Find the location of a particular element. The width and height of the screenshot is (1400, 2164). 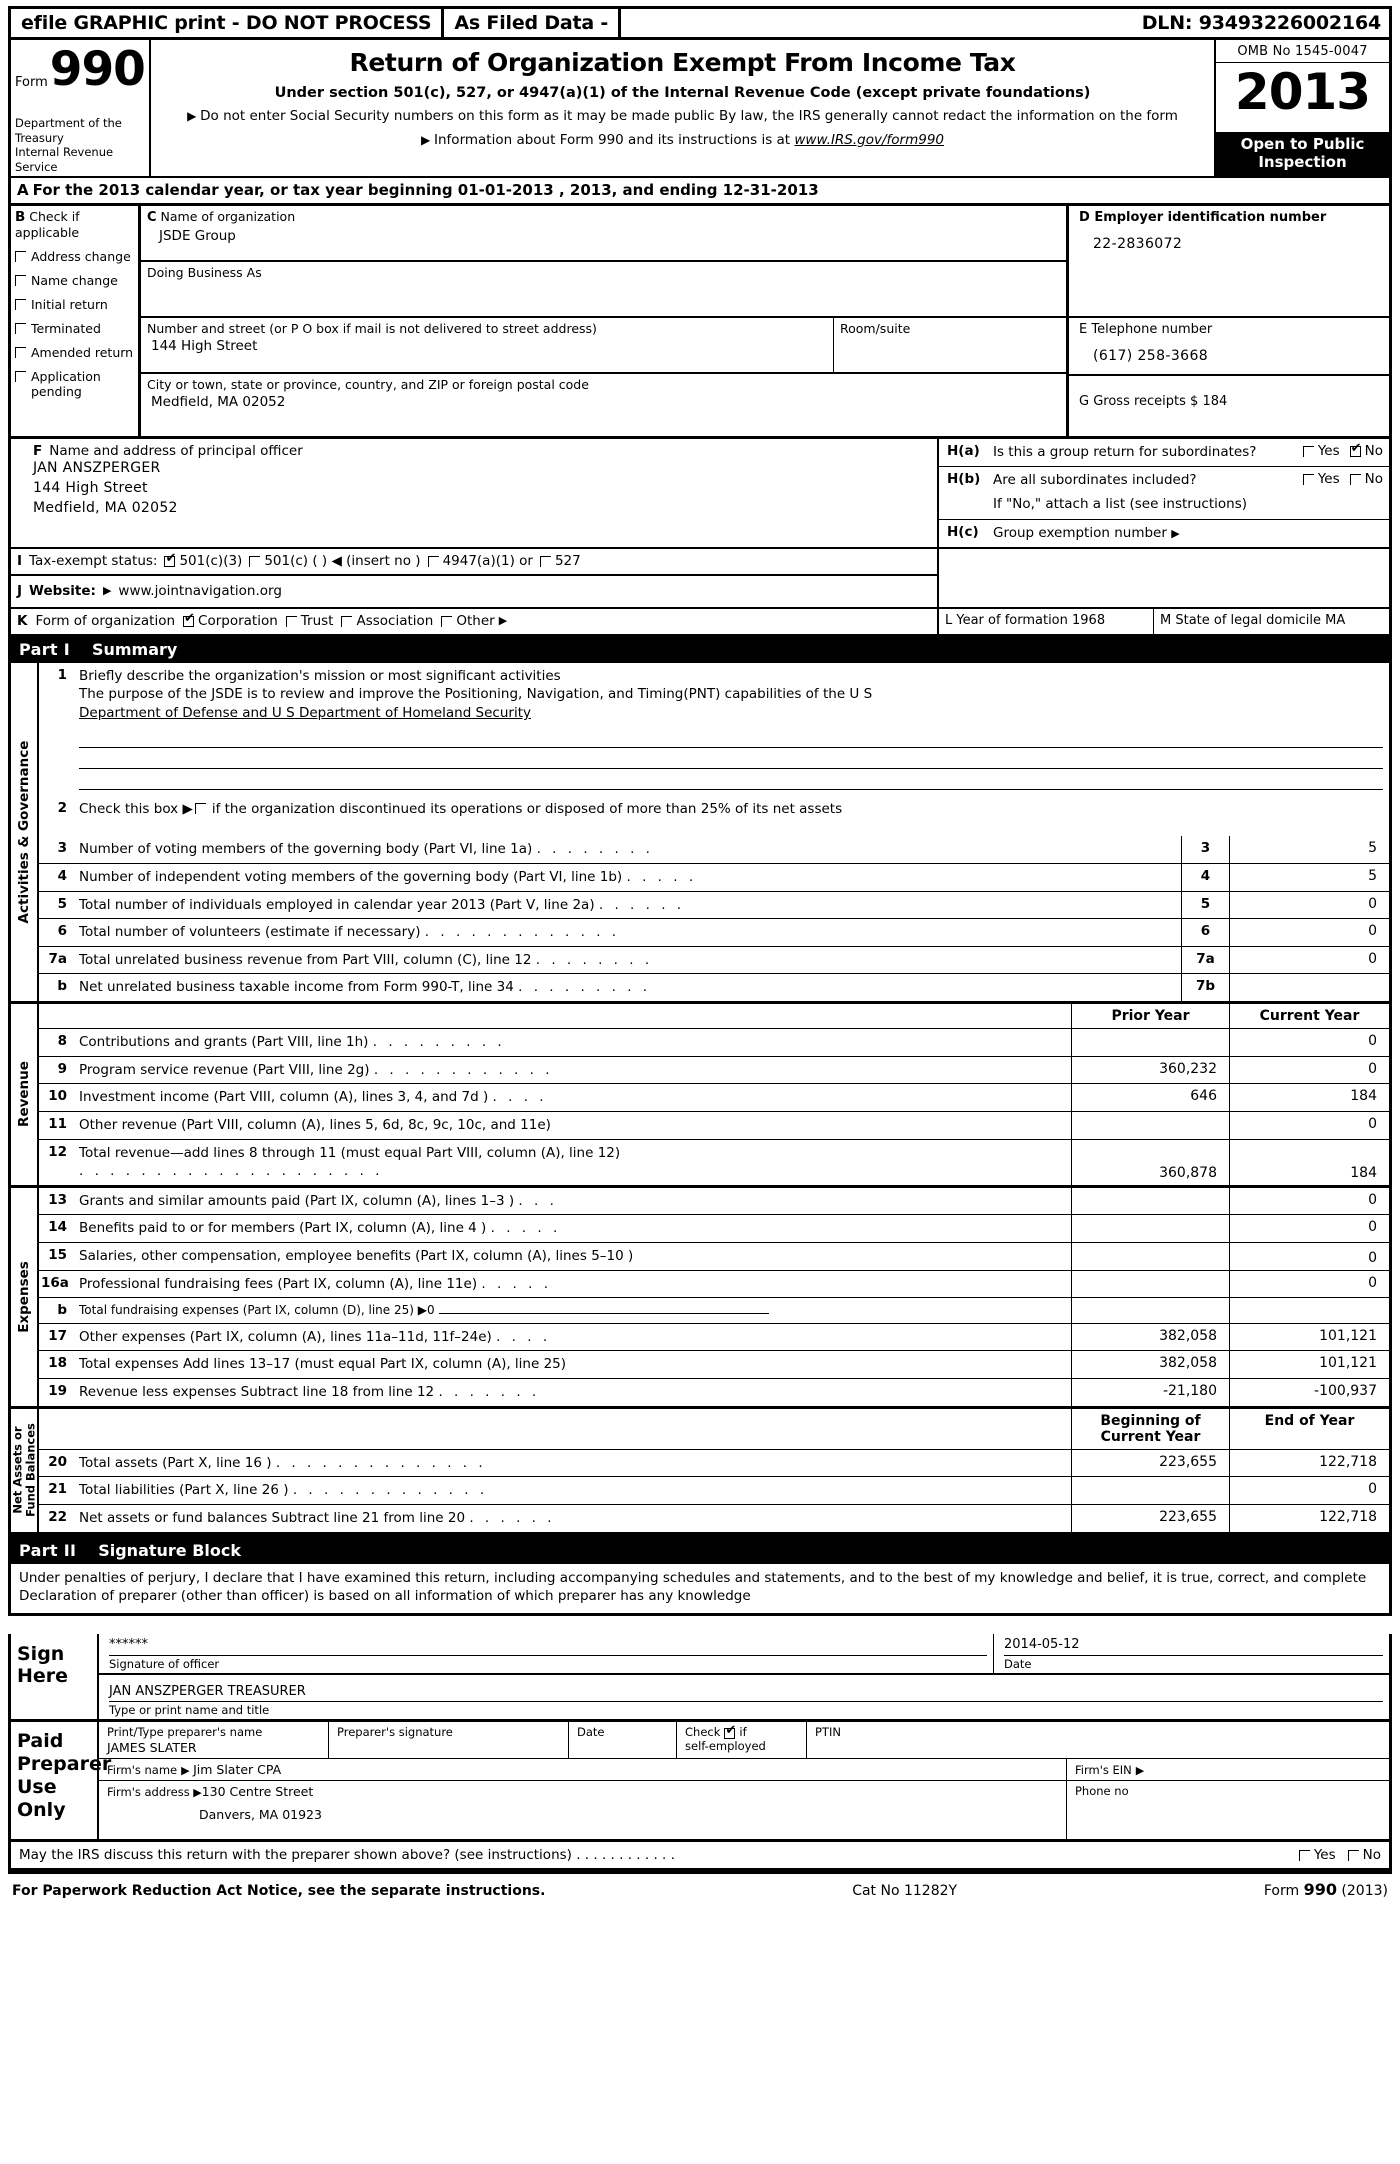

irs-discuss-no: No is located at coordinates (1364, 1855).